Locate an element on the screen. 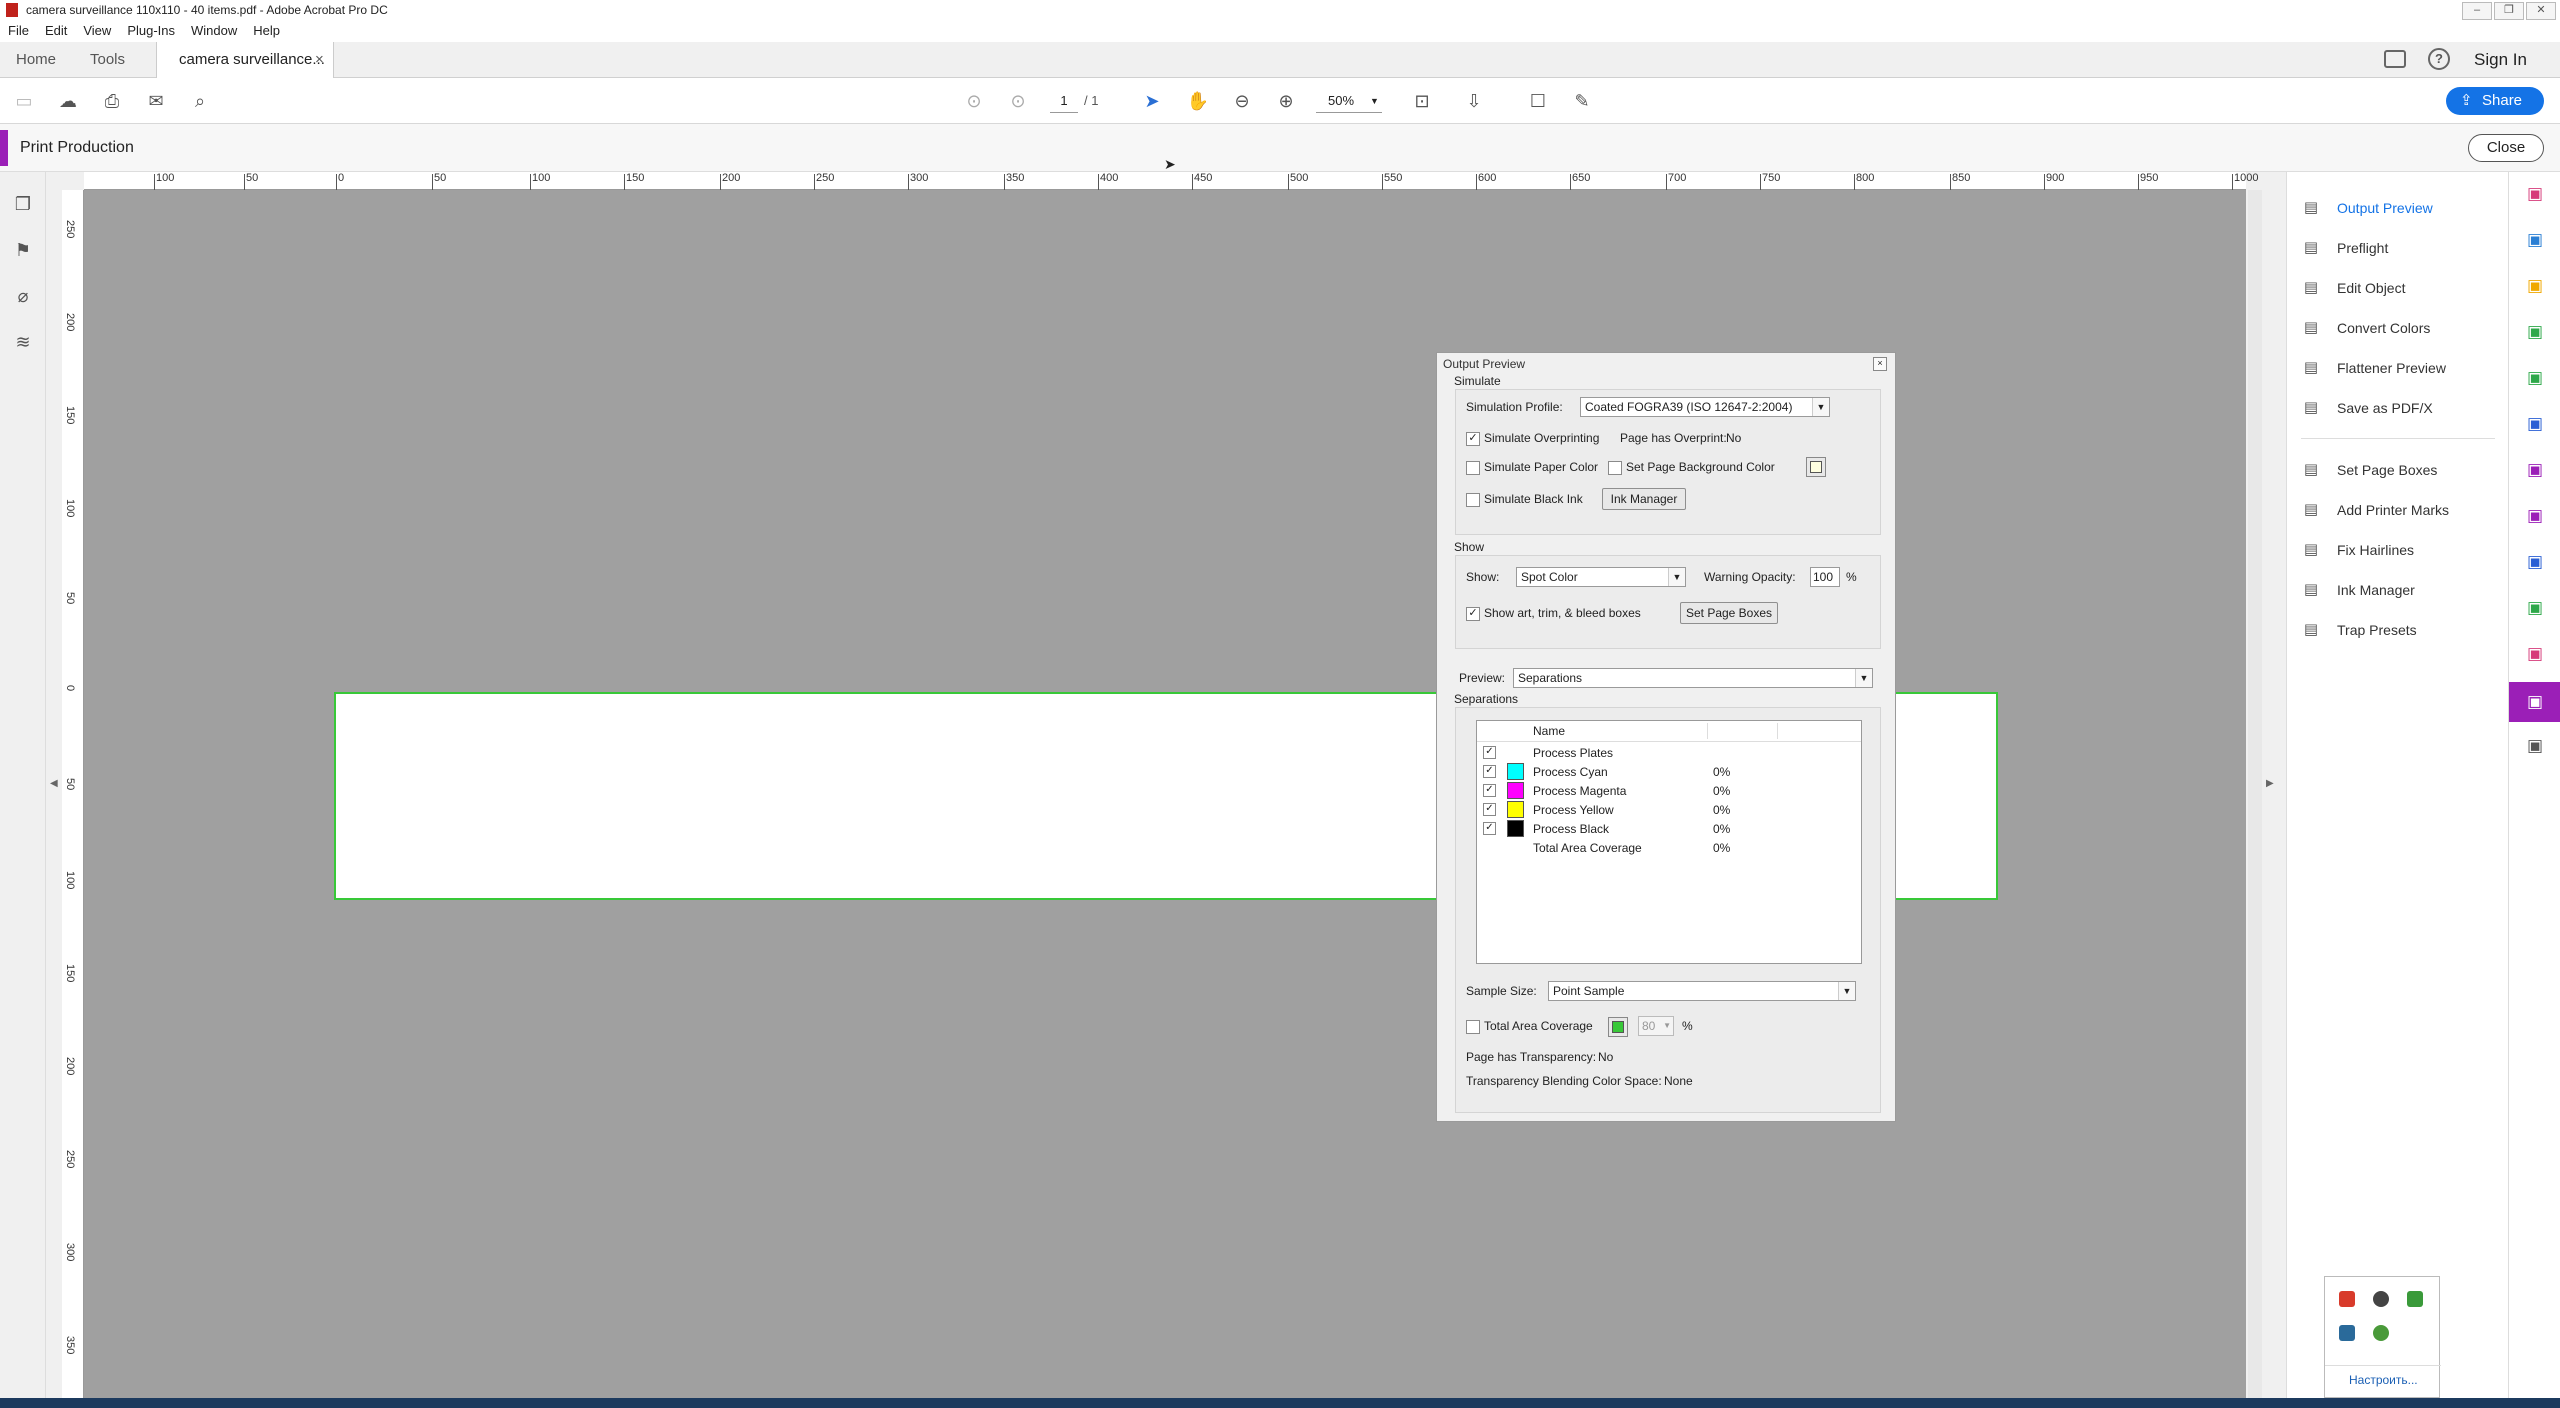 This screenshot has height=1408, width=2560. next-page-icon: ⊙ is located at coordinates (1018, 101).